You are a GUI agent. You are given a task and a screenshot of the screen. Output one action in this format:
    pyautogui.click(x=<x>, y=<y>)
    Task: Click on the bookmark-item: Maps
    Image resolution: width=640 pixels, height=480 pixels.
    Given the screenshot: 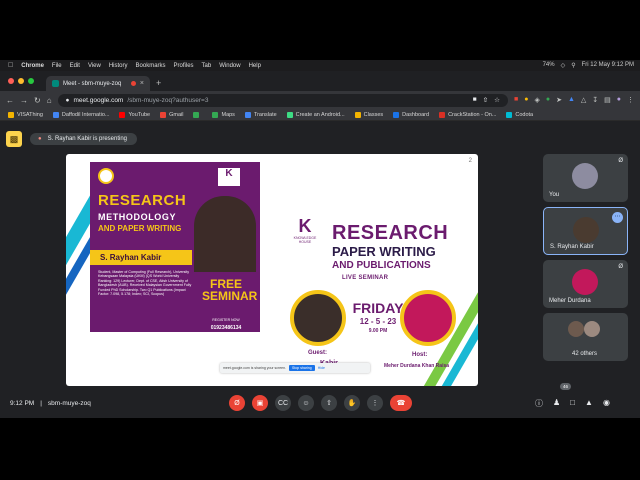 What is the action you would take?
    pyautogui.click(x=223, y=114)
    